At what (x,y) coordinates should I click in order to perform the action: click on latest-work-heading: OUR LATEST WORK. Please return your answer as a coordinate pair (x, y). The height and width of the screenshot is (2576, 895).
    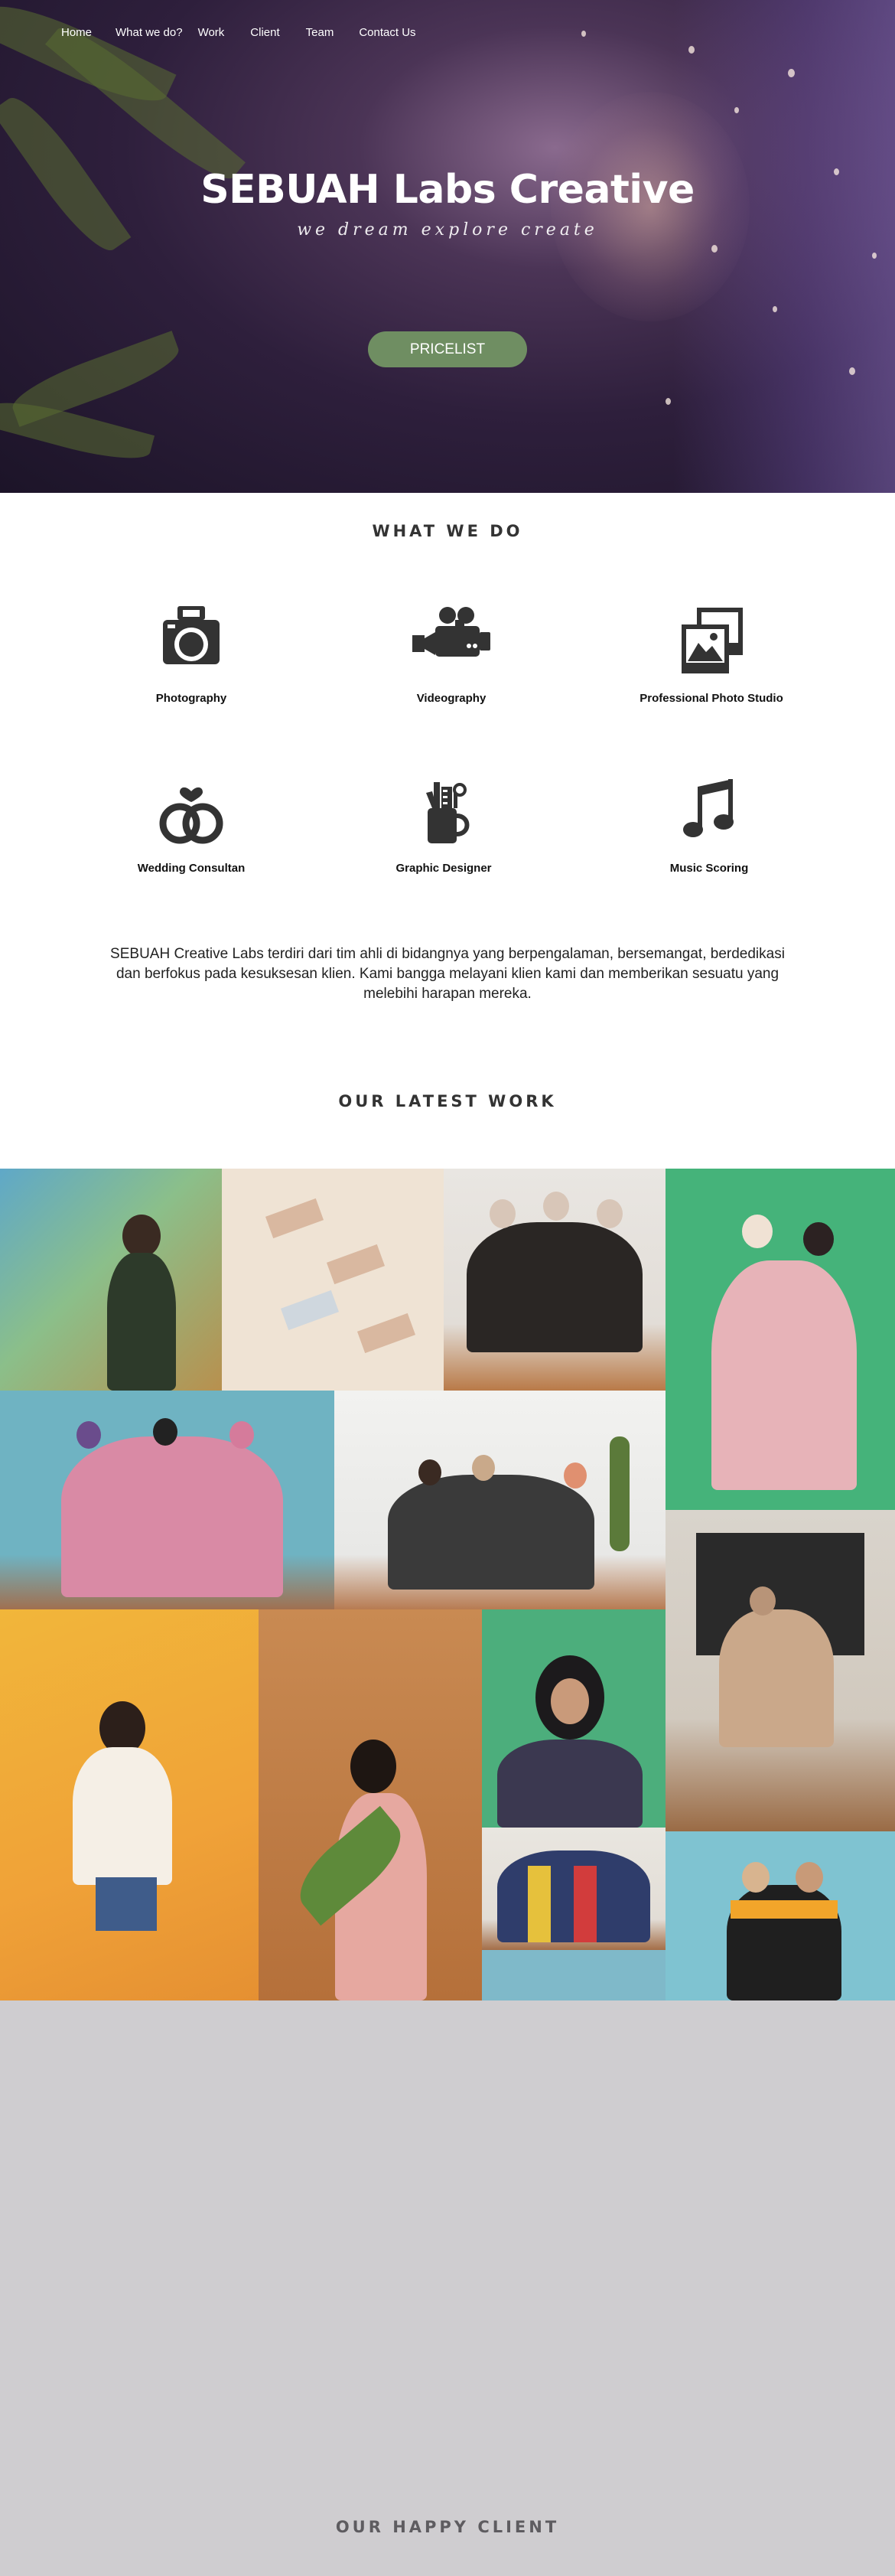
    Looking at the image, I should click on (447, 1101).